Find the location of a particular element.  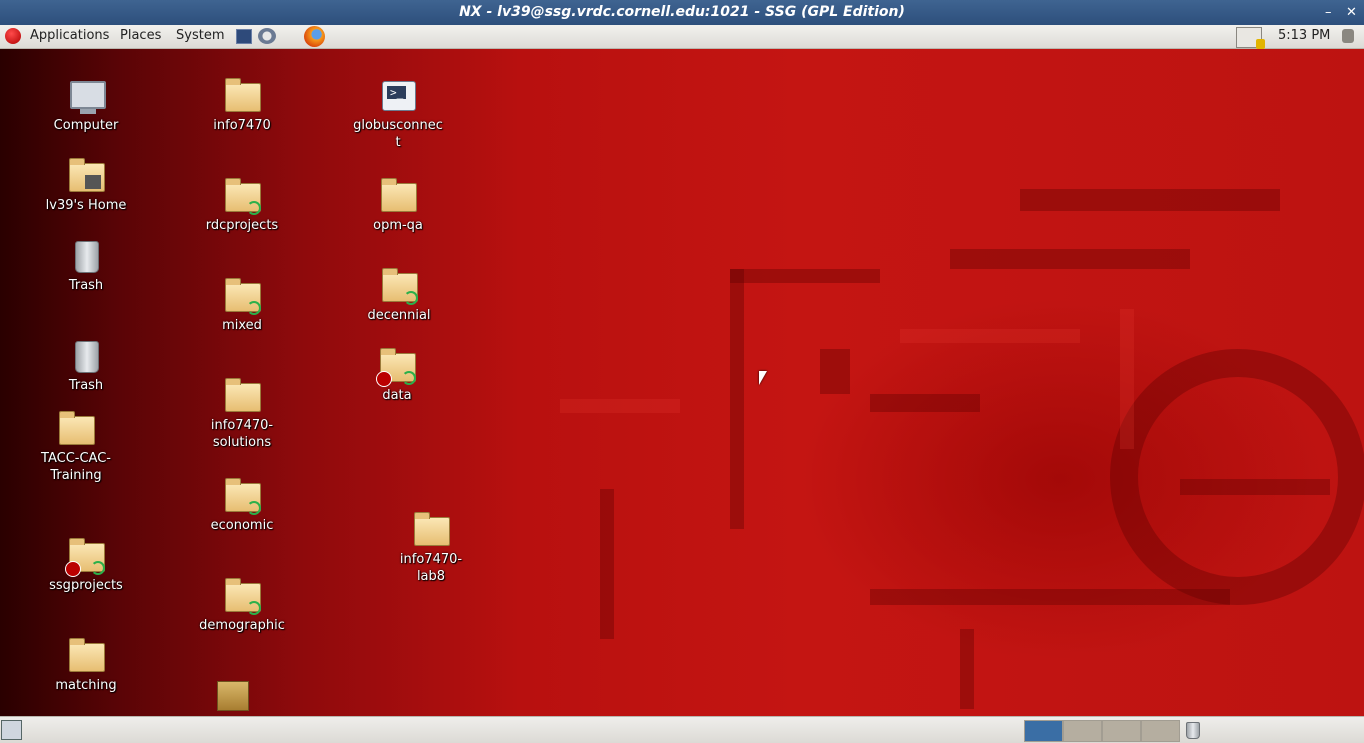

icon-label: lv39's Home is located at coordinates (86, 205).